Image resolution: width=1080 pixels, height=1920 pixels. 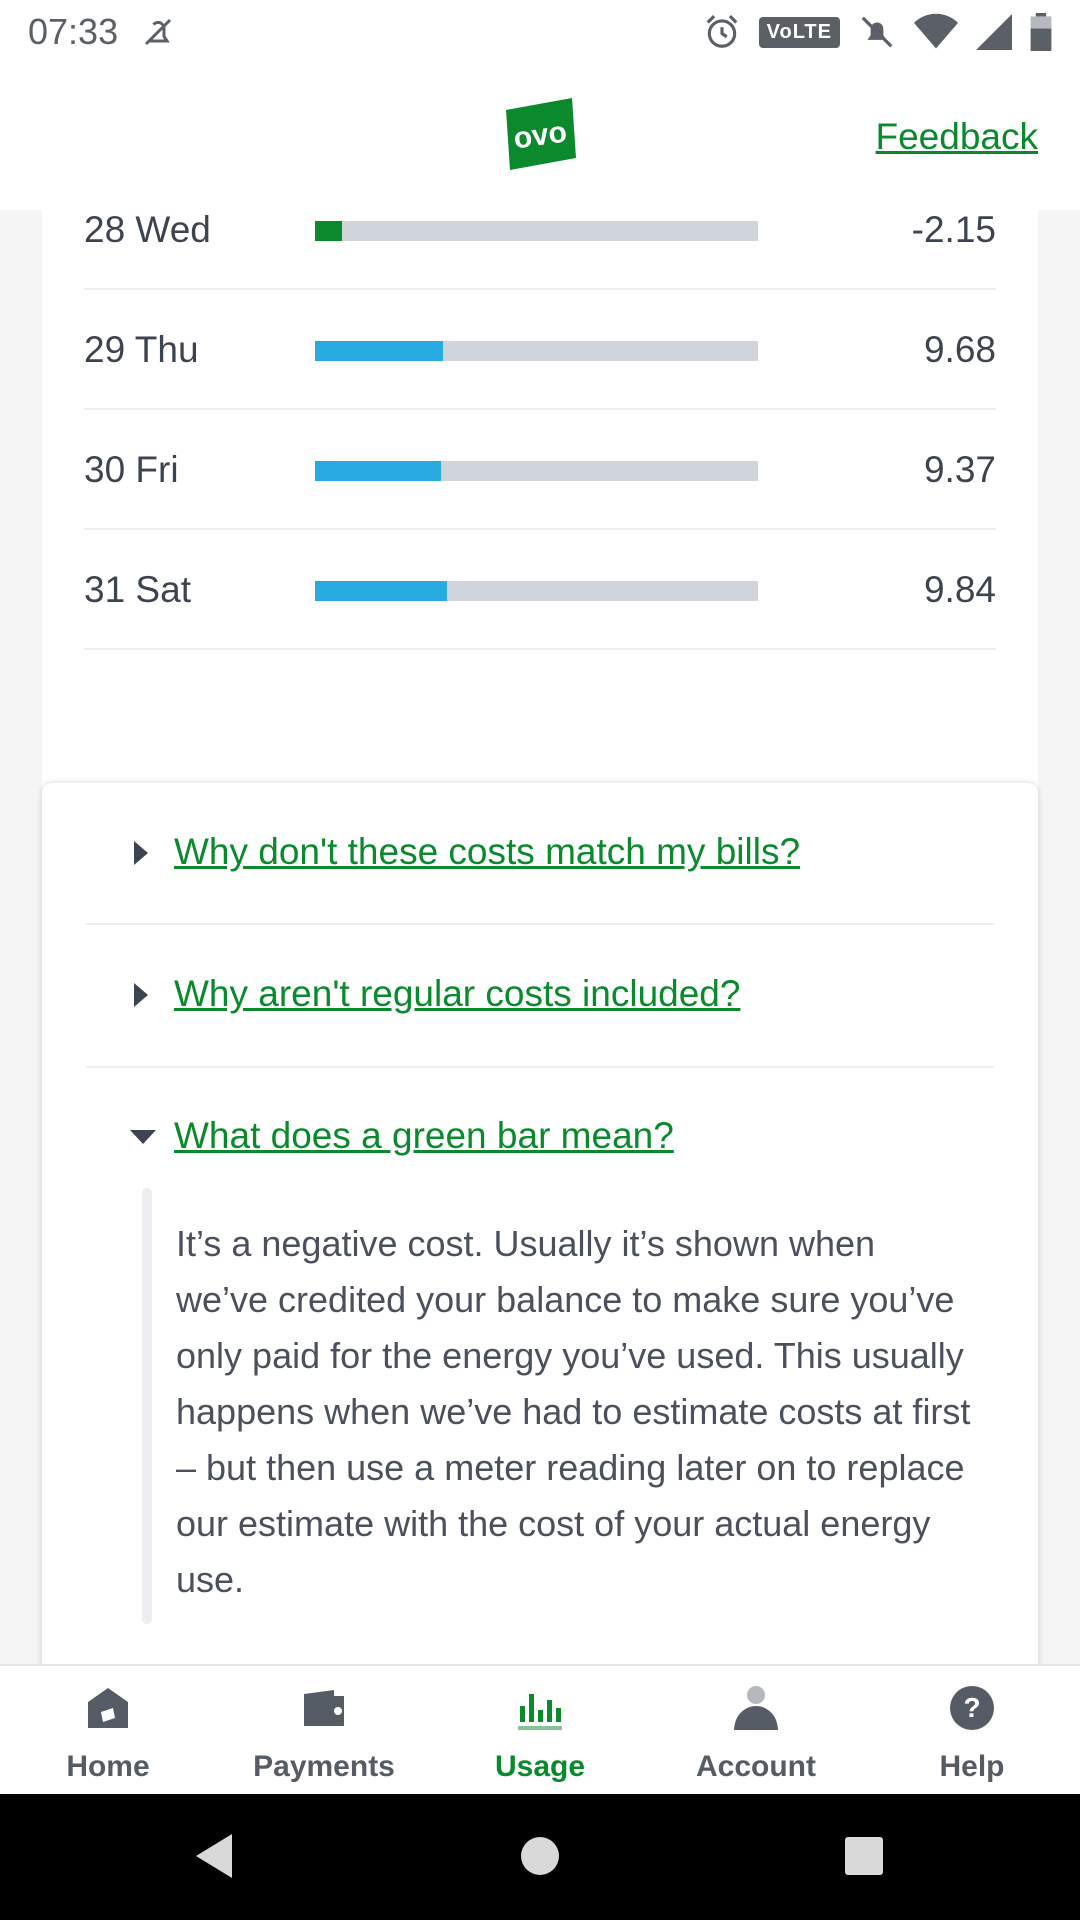 What do you see at coordinates (799, 32) in the screenshot?
I see `volte-badge: VoLTE` at bounding box center [799, 32].